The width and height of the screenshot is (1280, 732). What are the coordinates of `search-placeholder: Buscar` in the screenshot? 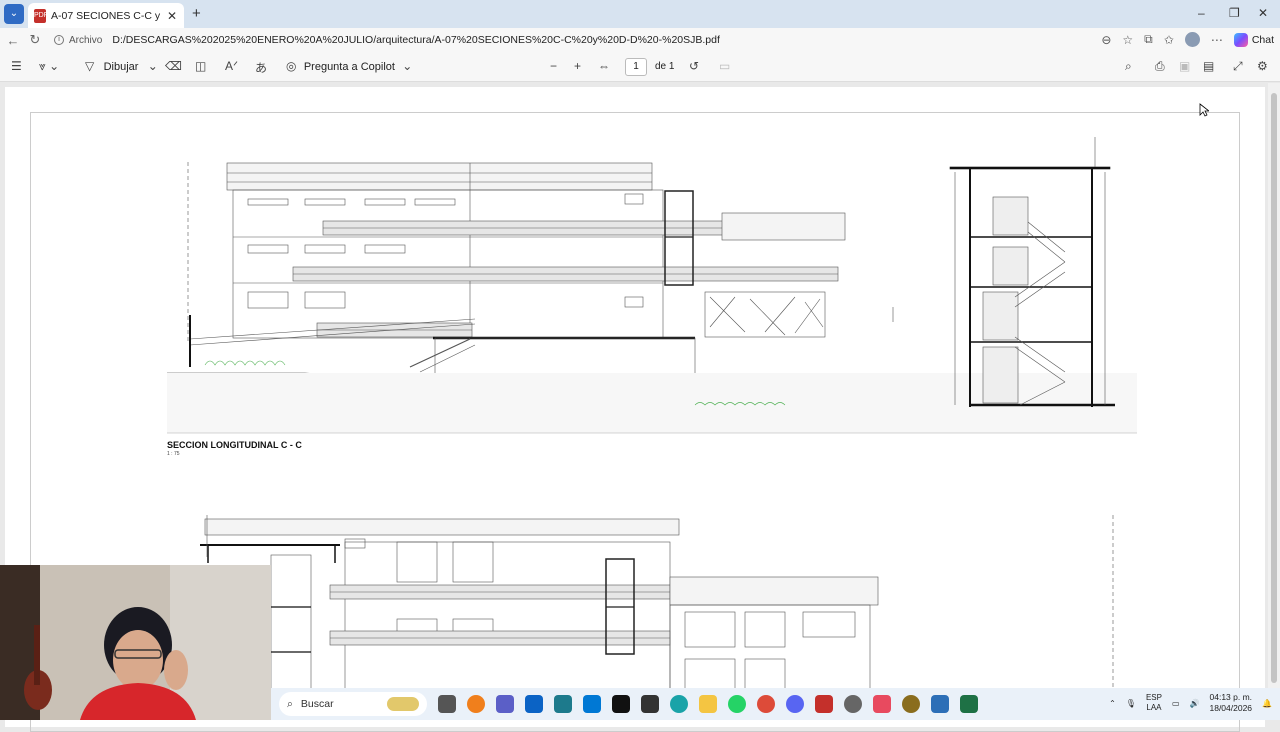 It's located at (317, 704).